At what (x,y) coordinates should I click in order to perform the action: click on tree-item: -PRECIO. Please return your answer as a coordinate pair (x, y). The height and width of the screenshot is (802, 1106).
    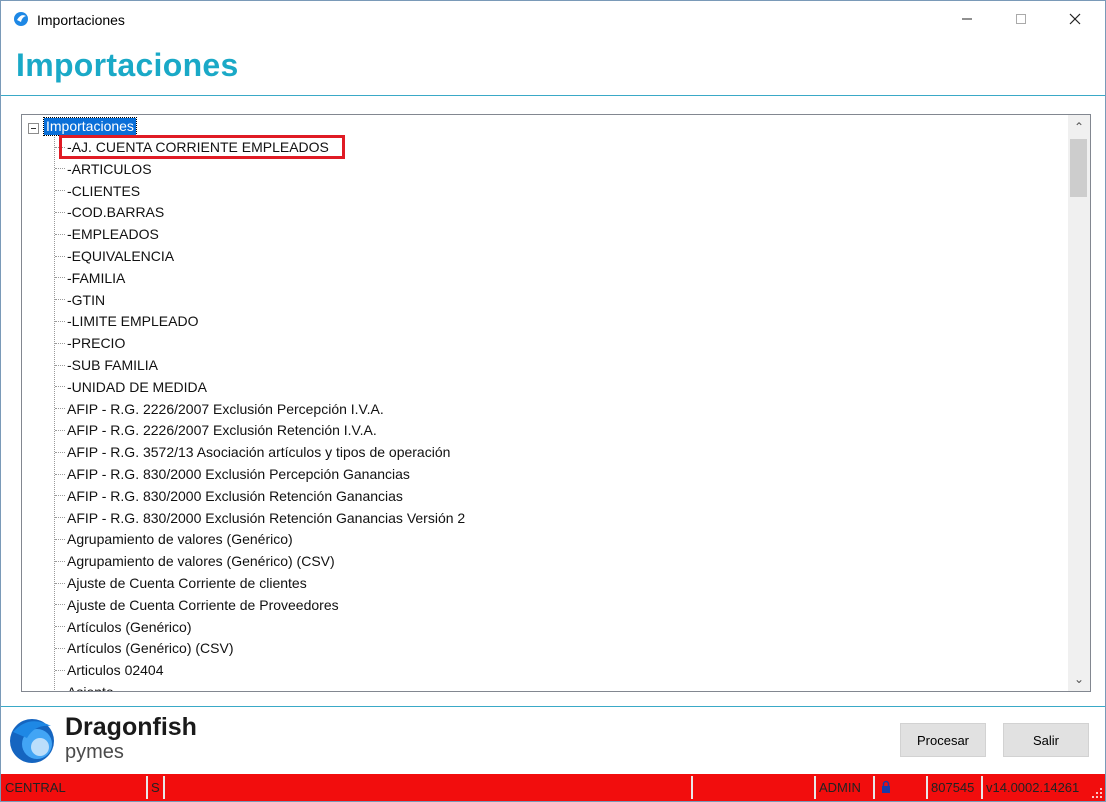
    Looking at the image, I should click on (90, 343).